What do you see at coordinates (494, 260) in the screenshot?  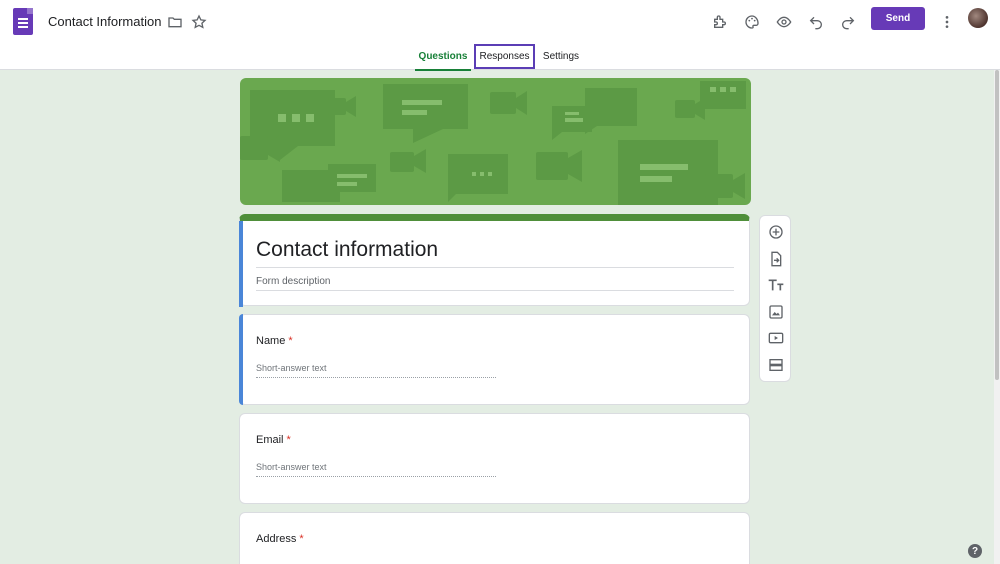 I see `form-title-card: Contact information Form description` at bounding box center [494, 260].